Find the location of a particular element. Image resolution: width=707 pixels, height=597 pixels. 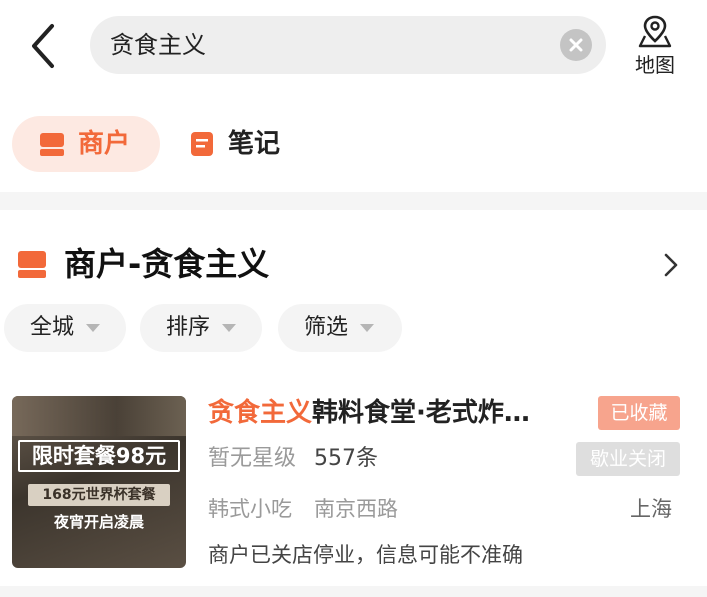

filter-city: 全城 is located at coordinates (65, 328).